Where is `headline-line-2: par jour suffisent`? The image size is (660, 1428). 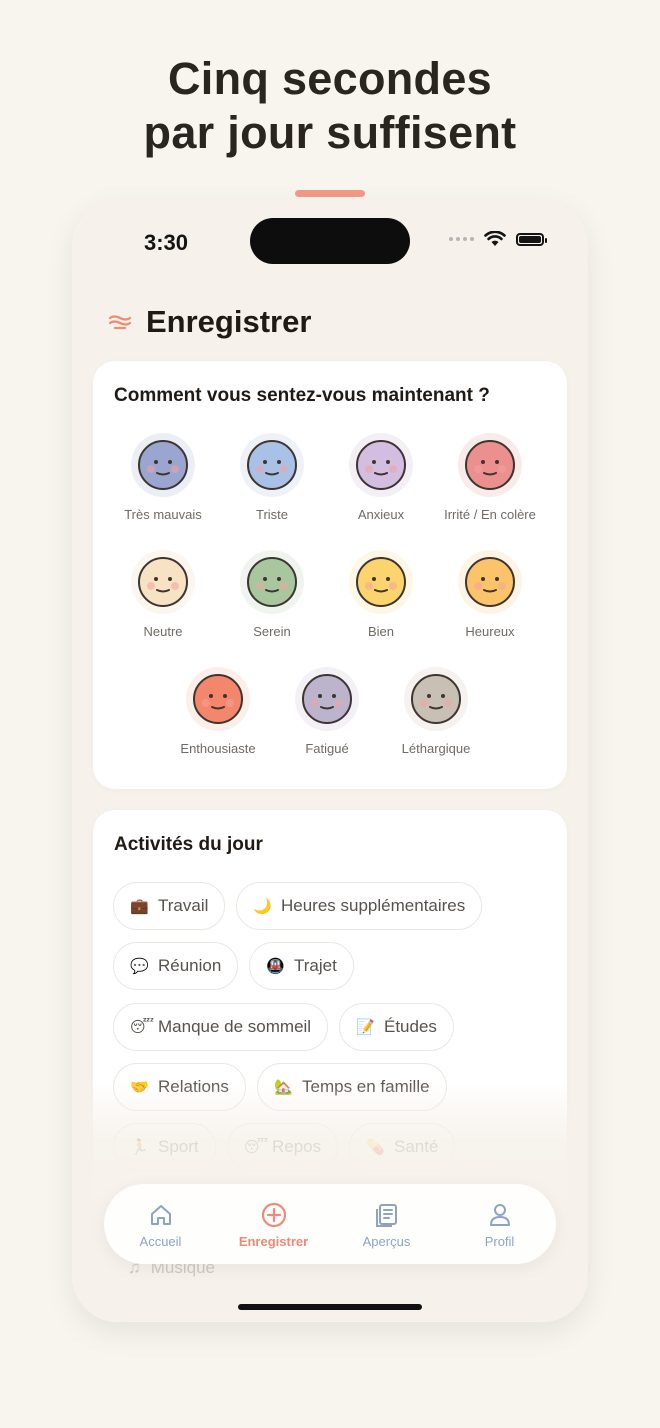
headline-line-2: par jour suffisent is located at coordinates (330, 132).